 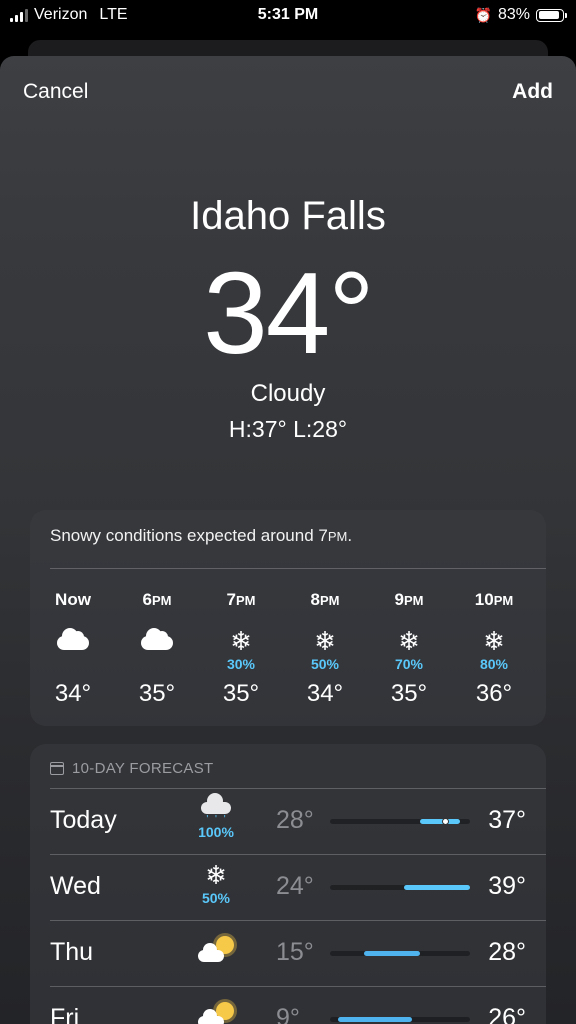 I want to click on day-low: 9°, so click(x=288, y=1014).